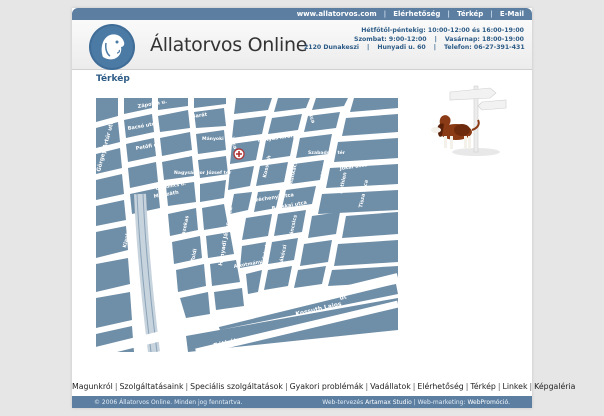  What do you see at coordinates (113, 79) in the screenshot?
I see `page-title: Térkép` at bounding box center [113, 79].